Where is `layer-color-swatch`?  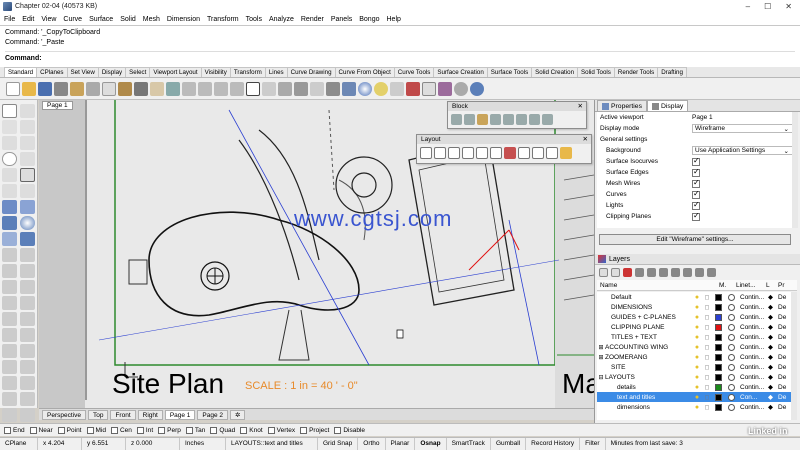 layer-color-swatch is located at coordinates (718, 357).